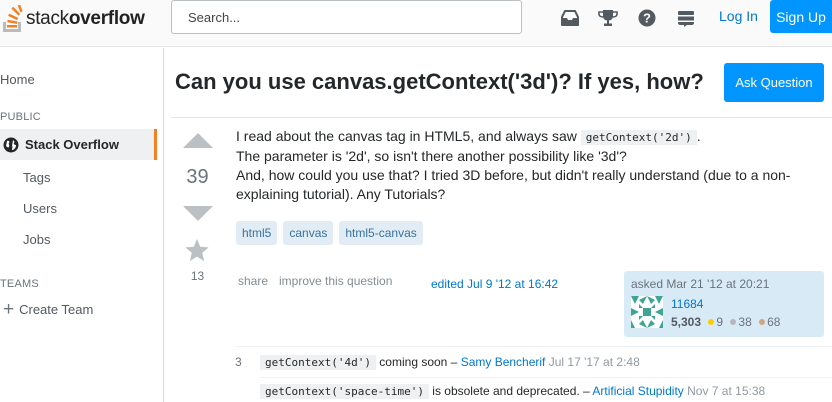 Image resolution: width=832 pixels, height=402 pixels. I want to click on share-link: share, so click(253, 281).